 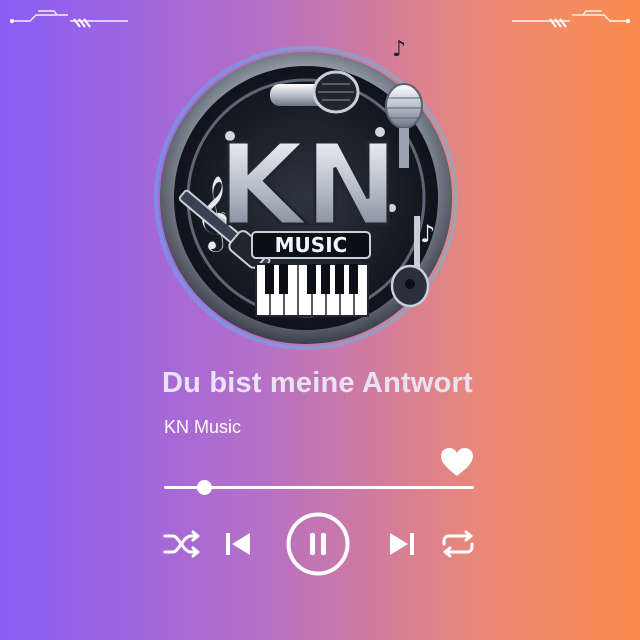 What do you see at coordinates (402, 544) in the screenshot?
I see `next-icon` at bounding box center [402, 544].